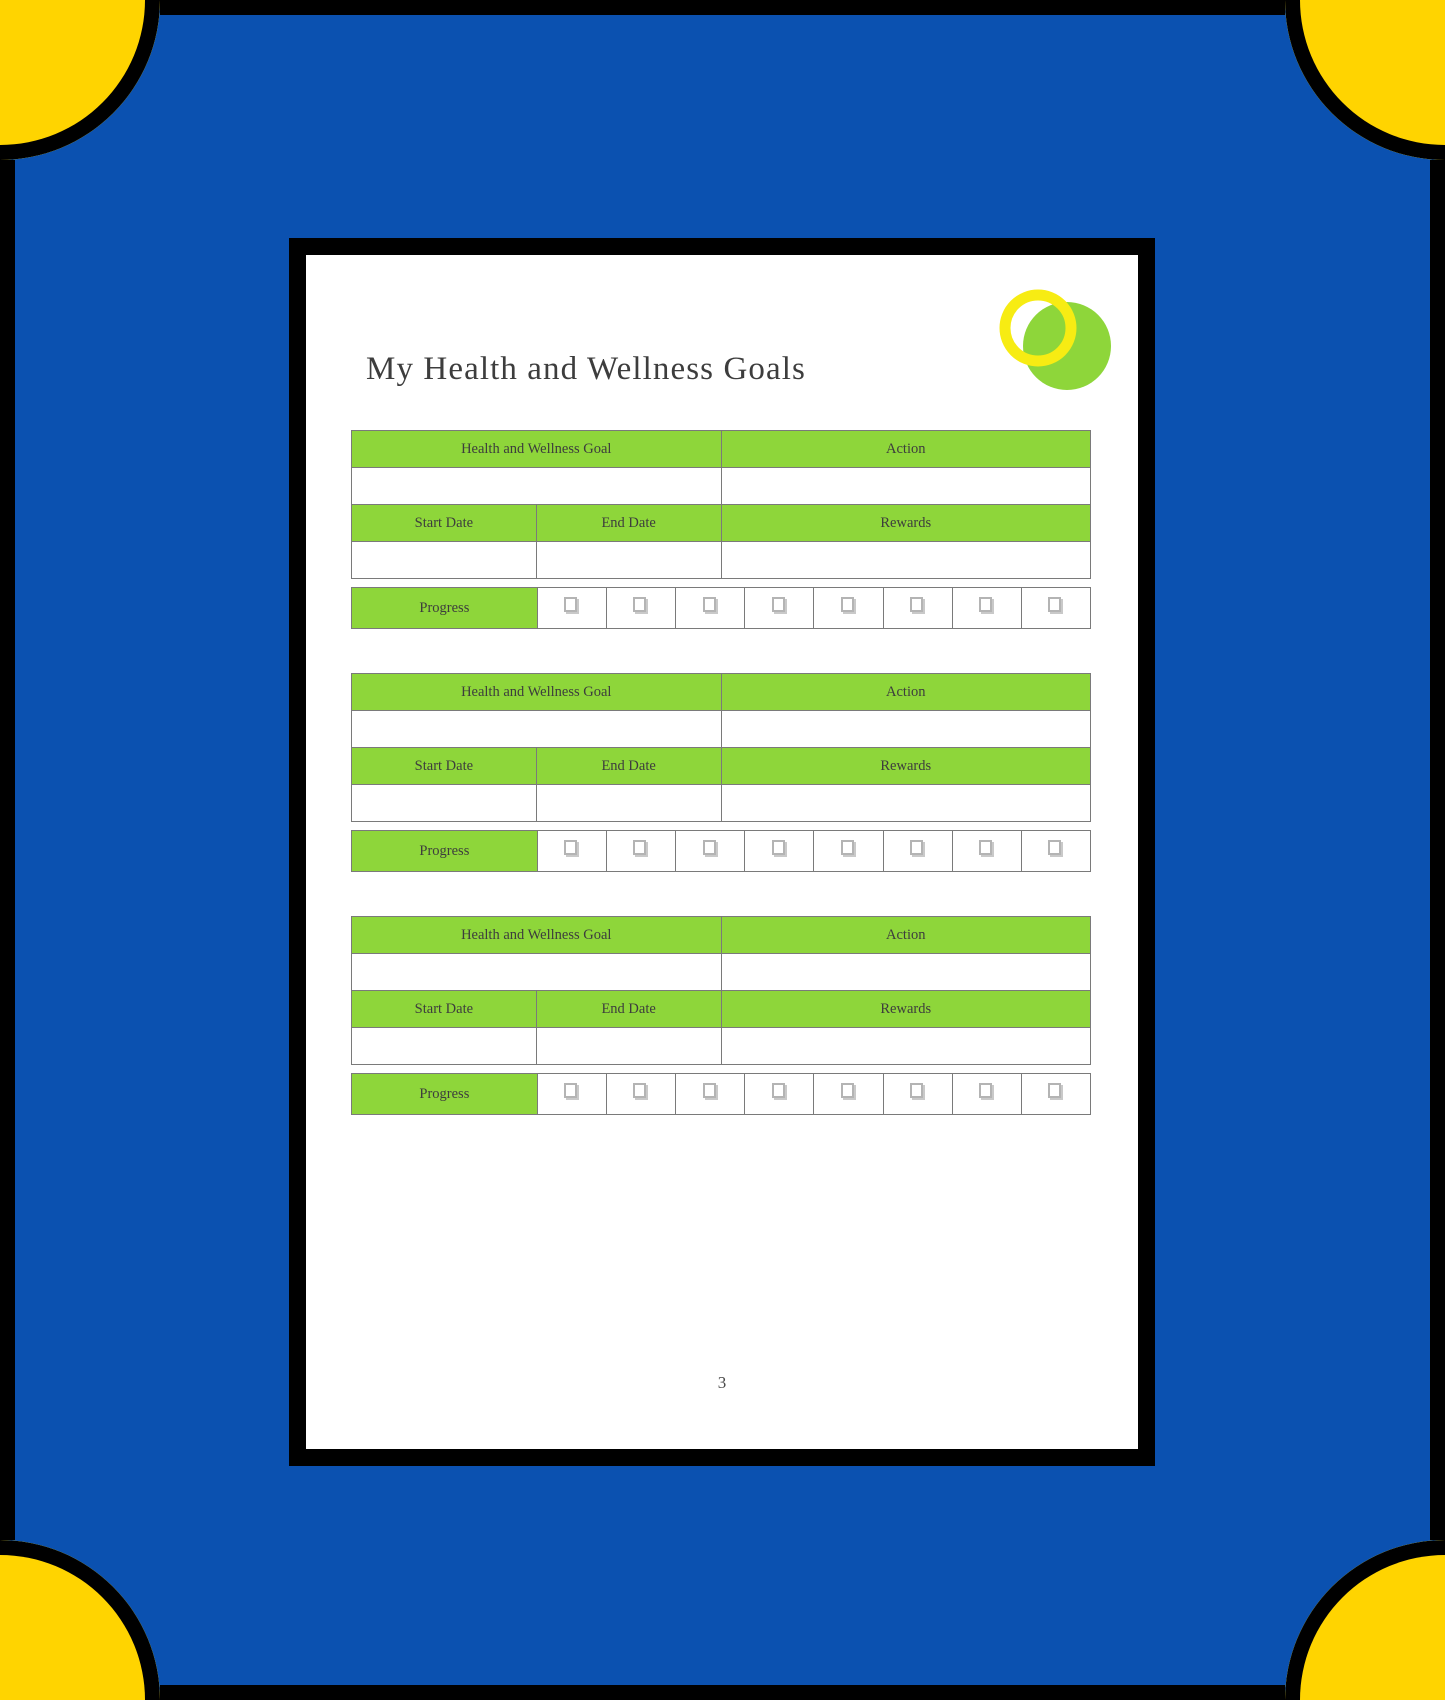 Image resolution: width=1445 pixels, height=1700 pixels. Describe the element at coordinates (1047, 338) in the screenshot. I see `brand-logo` at that location.